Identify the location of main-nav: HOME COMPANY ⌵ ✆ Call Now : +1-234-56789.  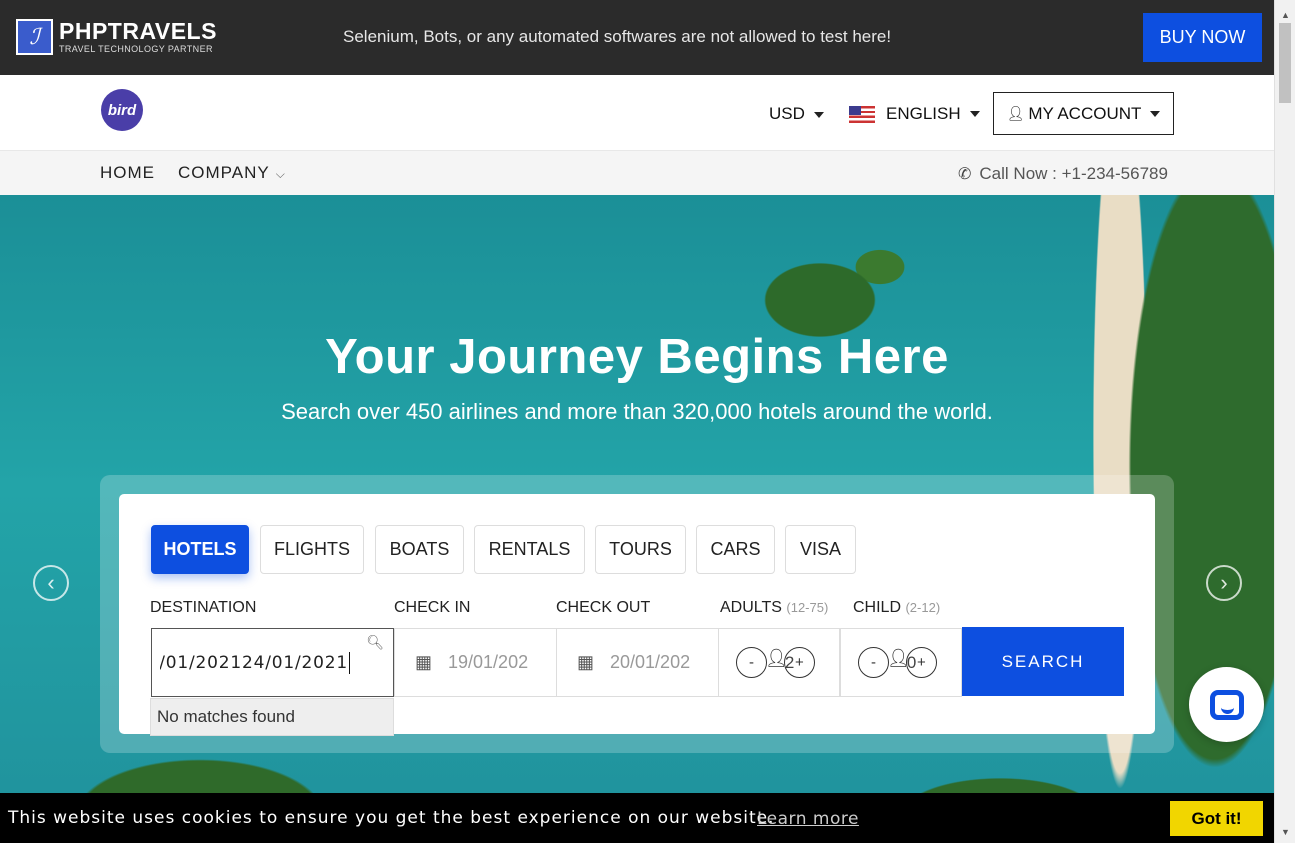
(637, 173).